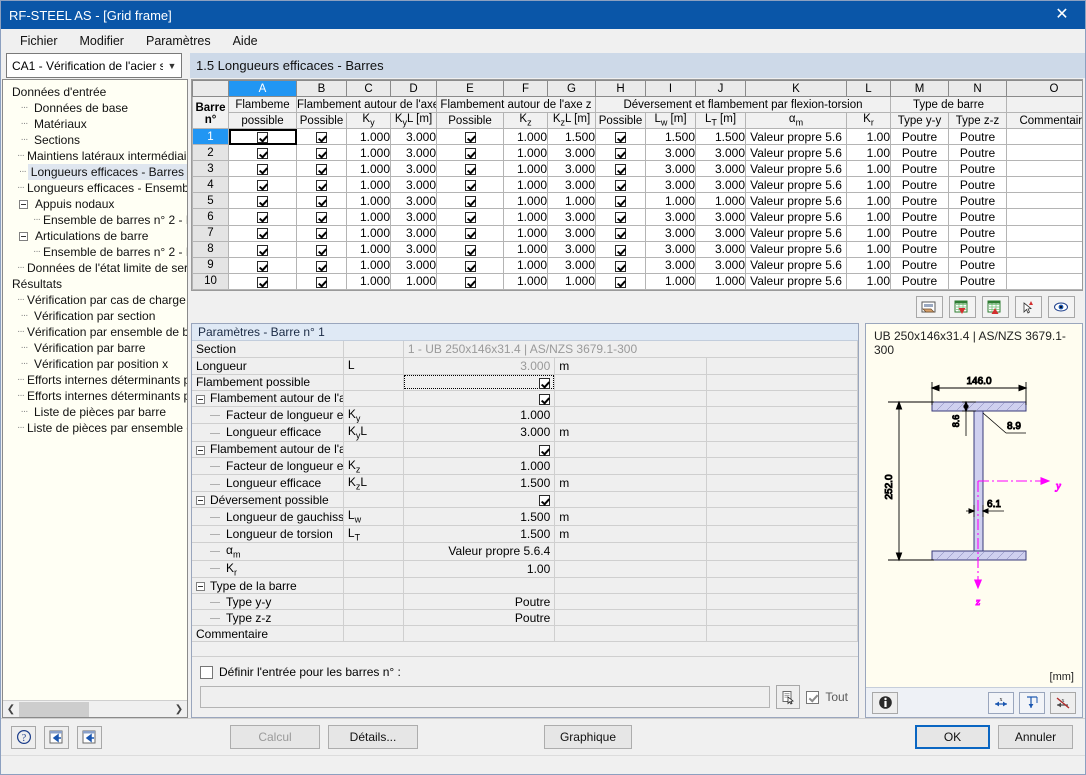  What do you see at coordinates (525, 201) in the screenshot?
I see `cell-F-5: 1.000` at bounding box center [525, 201].